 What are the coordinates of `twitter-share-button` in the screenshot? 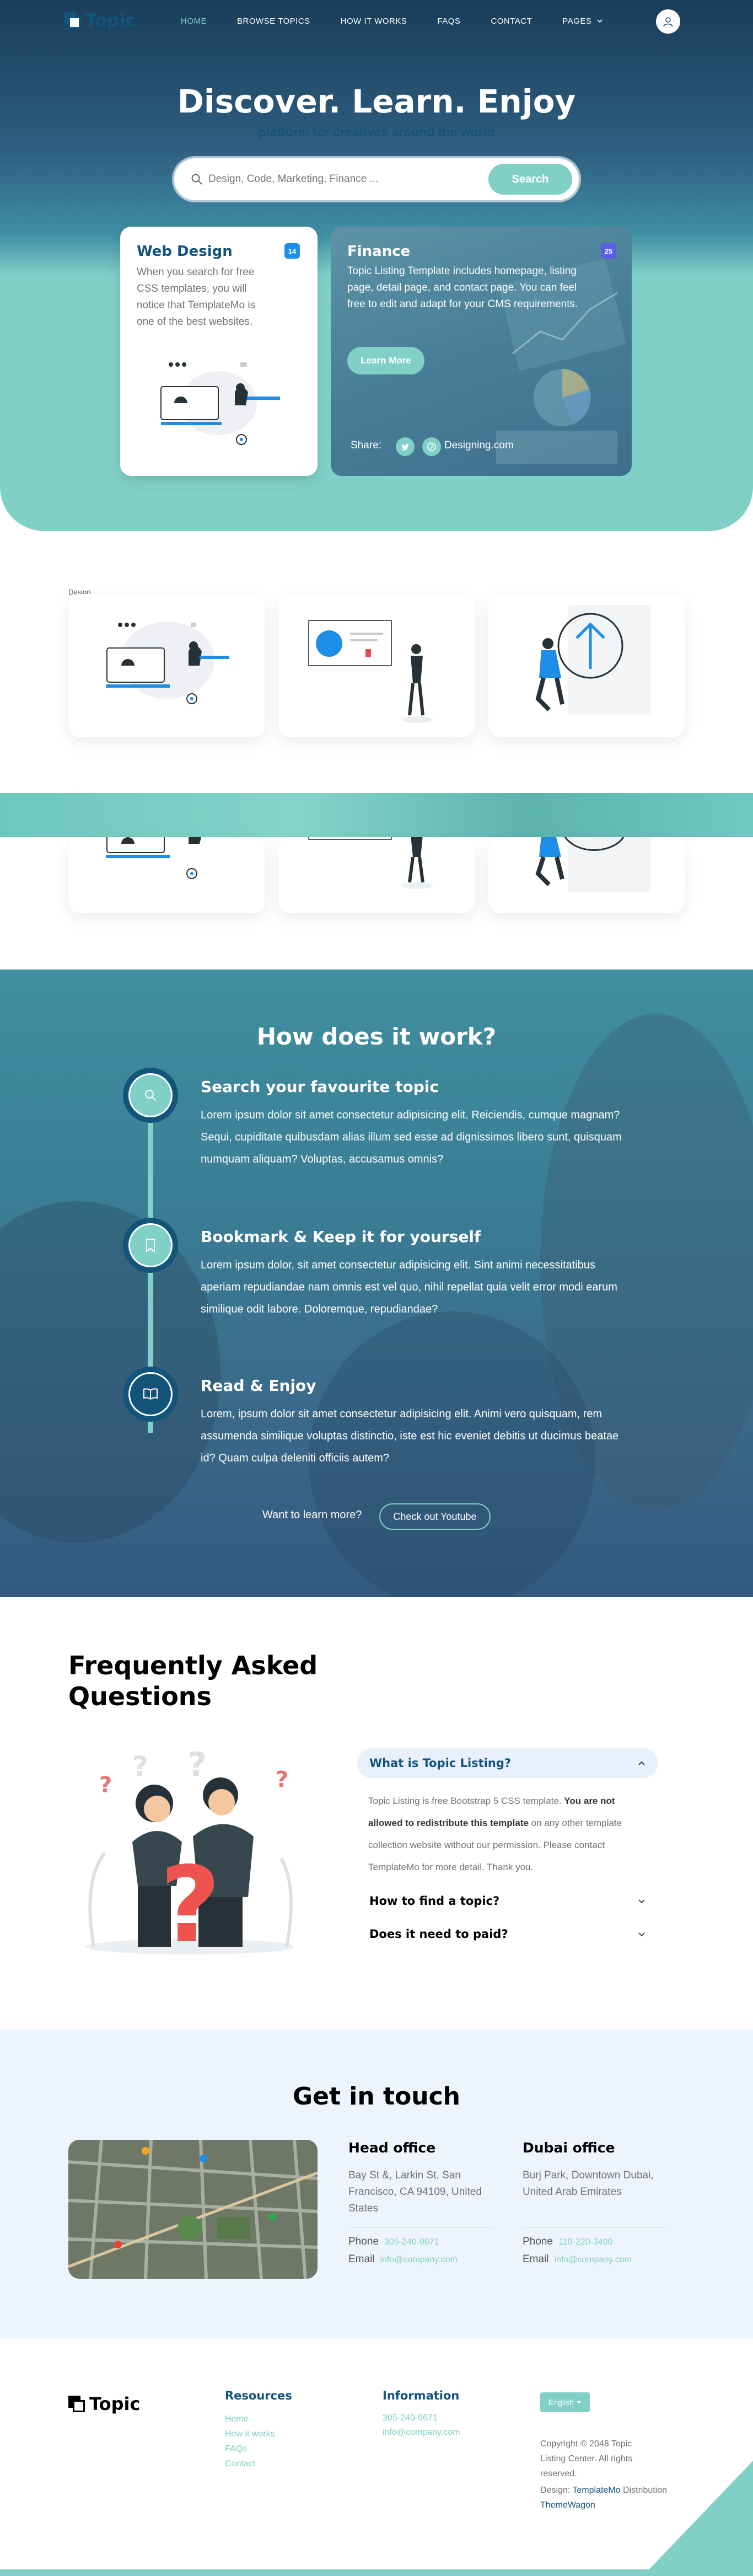 It's located at (405, 446).